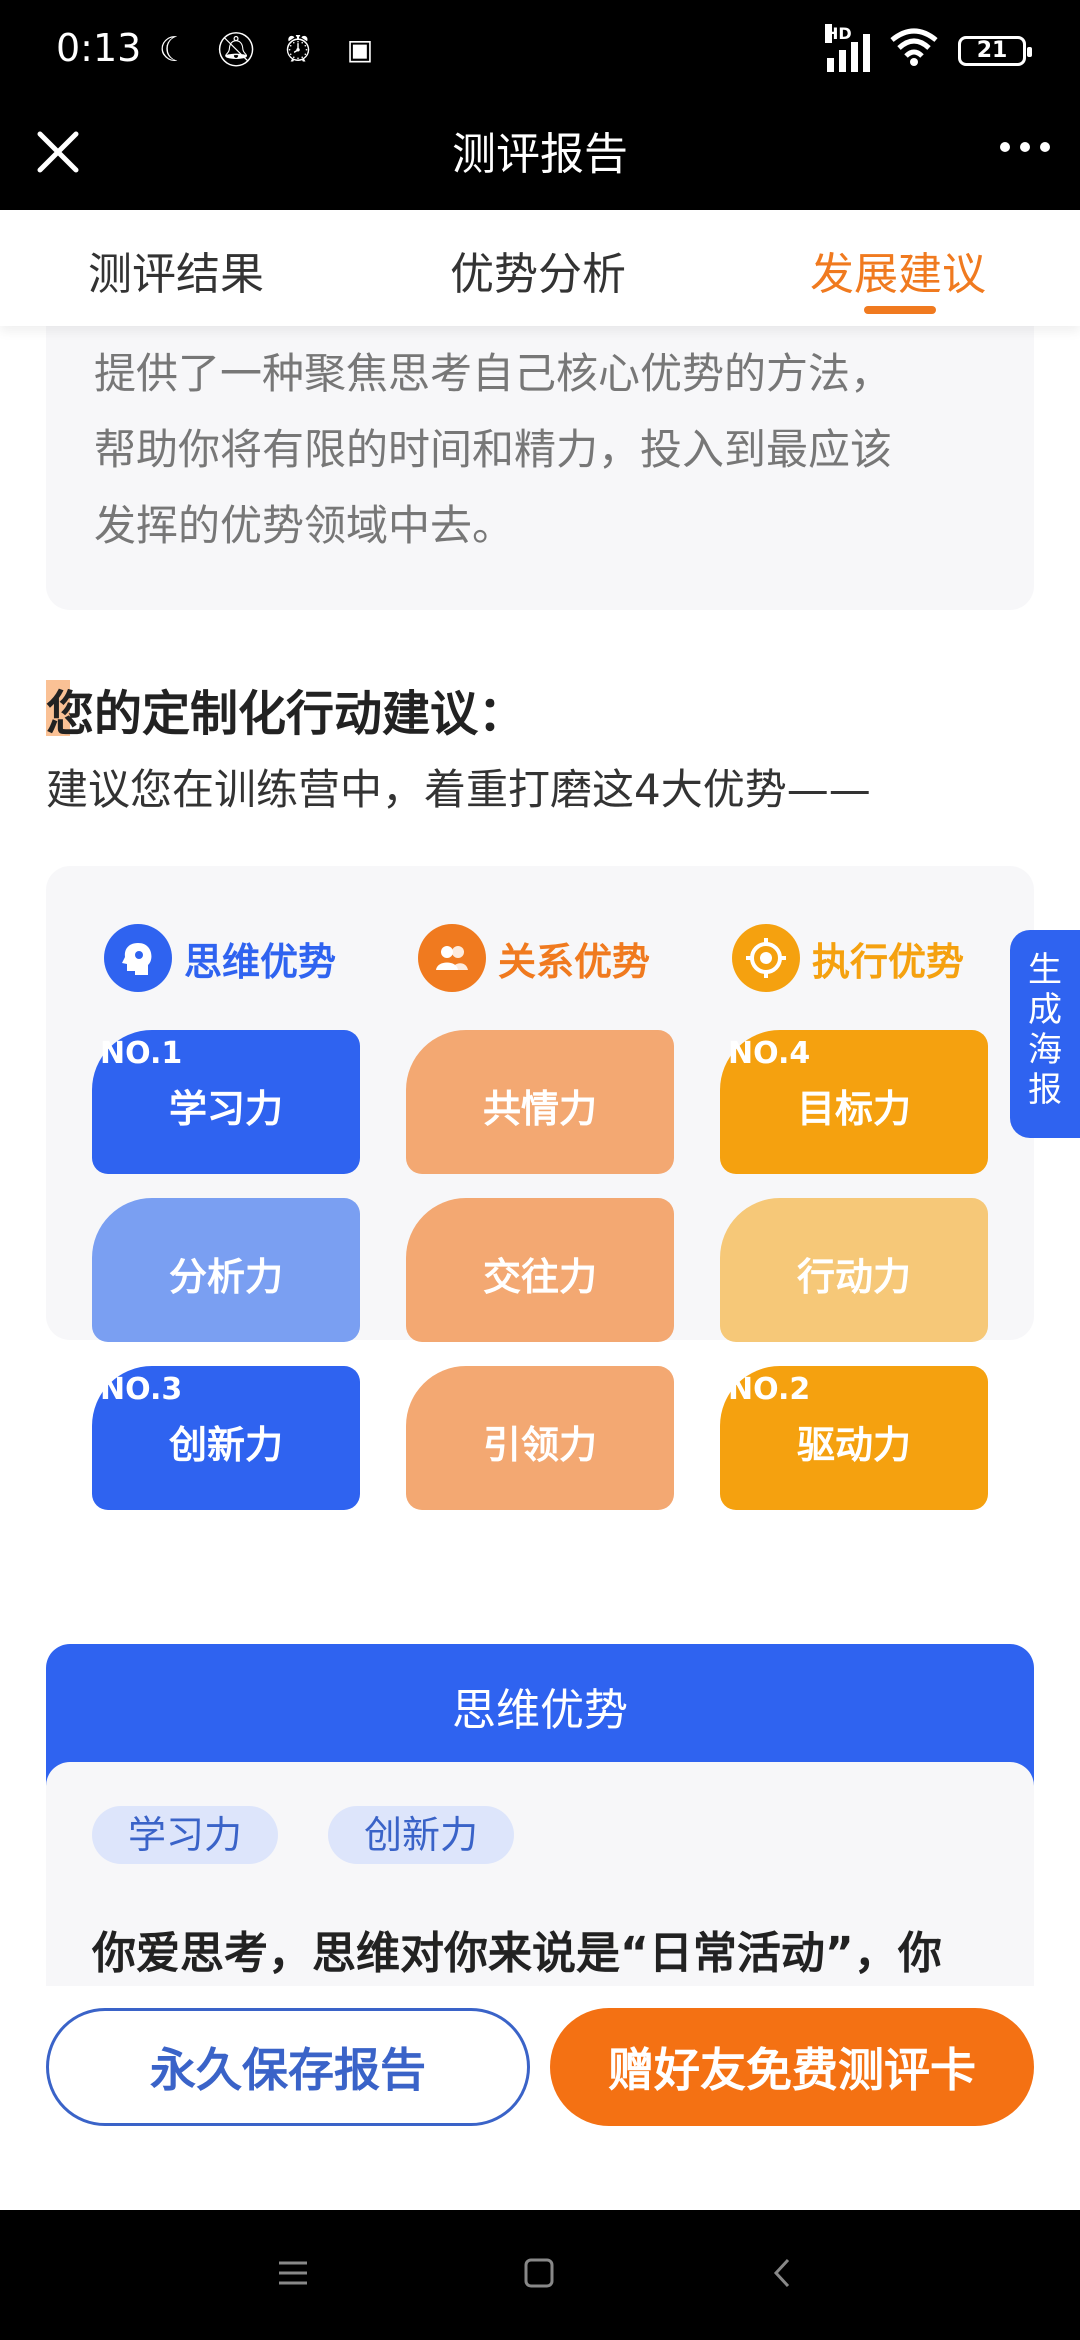  I want to click on active-tab-indicator, so click(900, 310).